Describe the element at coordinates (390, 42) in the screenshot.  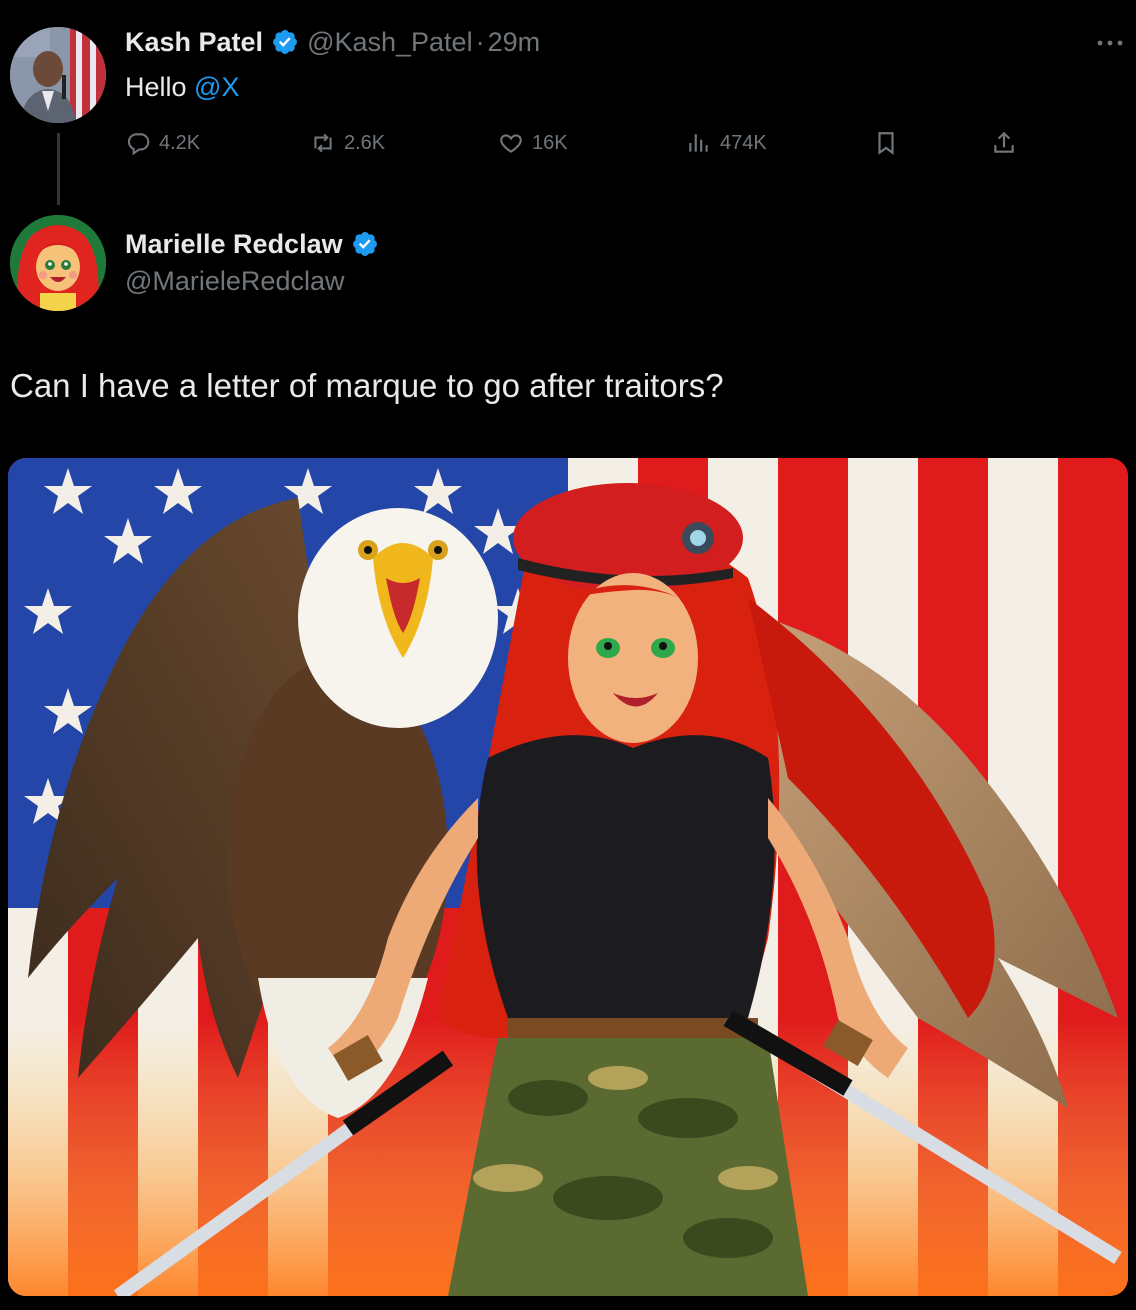
I see `kash-handle: @Kash_Patel` at that location.